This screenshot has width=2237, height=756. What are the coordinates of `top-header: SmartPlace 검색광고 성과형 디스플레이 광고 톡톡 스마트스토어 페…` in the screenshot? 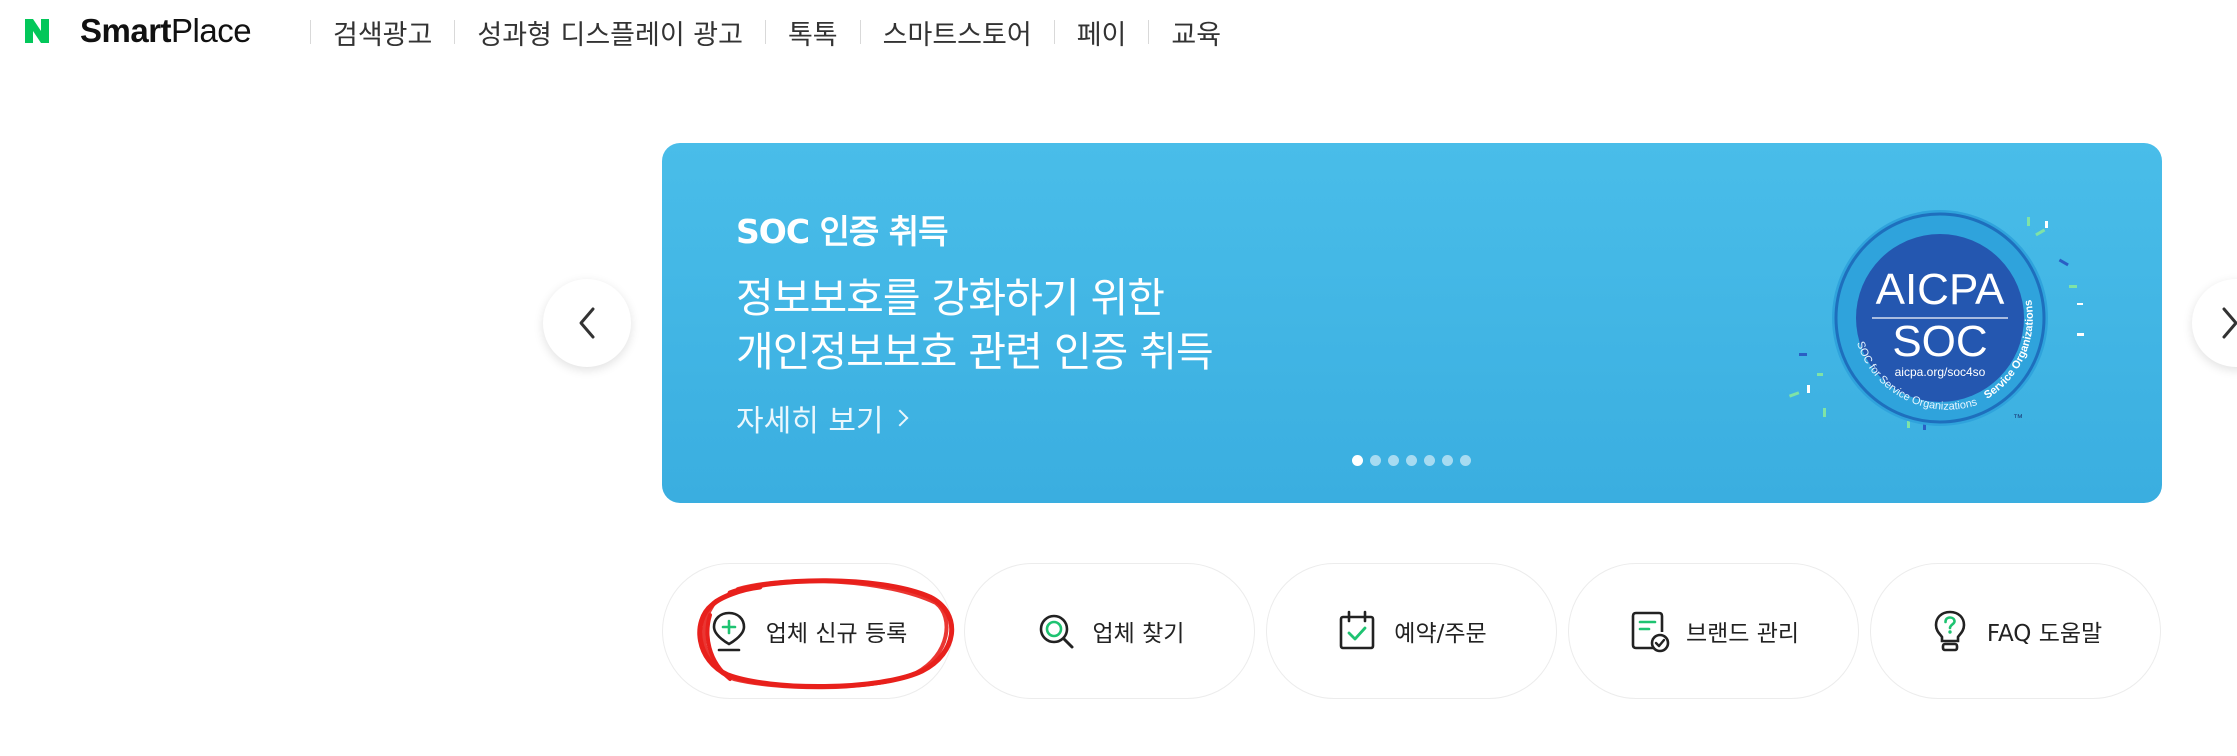 It's located at (1118, 34).